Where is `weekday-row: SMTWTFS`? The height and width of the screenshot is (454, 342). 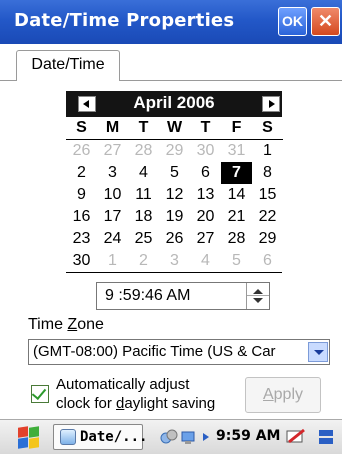 weekday-row: SMTWTFS is located at coordinates (174, 128).